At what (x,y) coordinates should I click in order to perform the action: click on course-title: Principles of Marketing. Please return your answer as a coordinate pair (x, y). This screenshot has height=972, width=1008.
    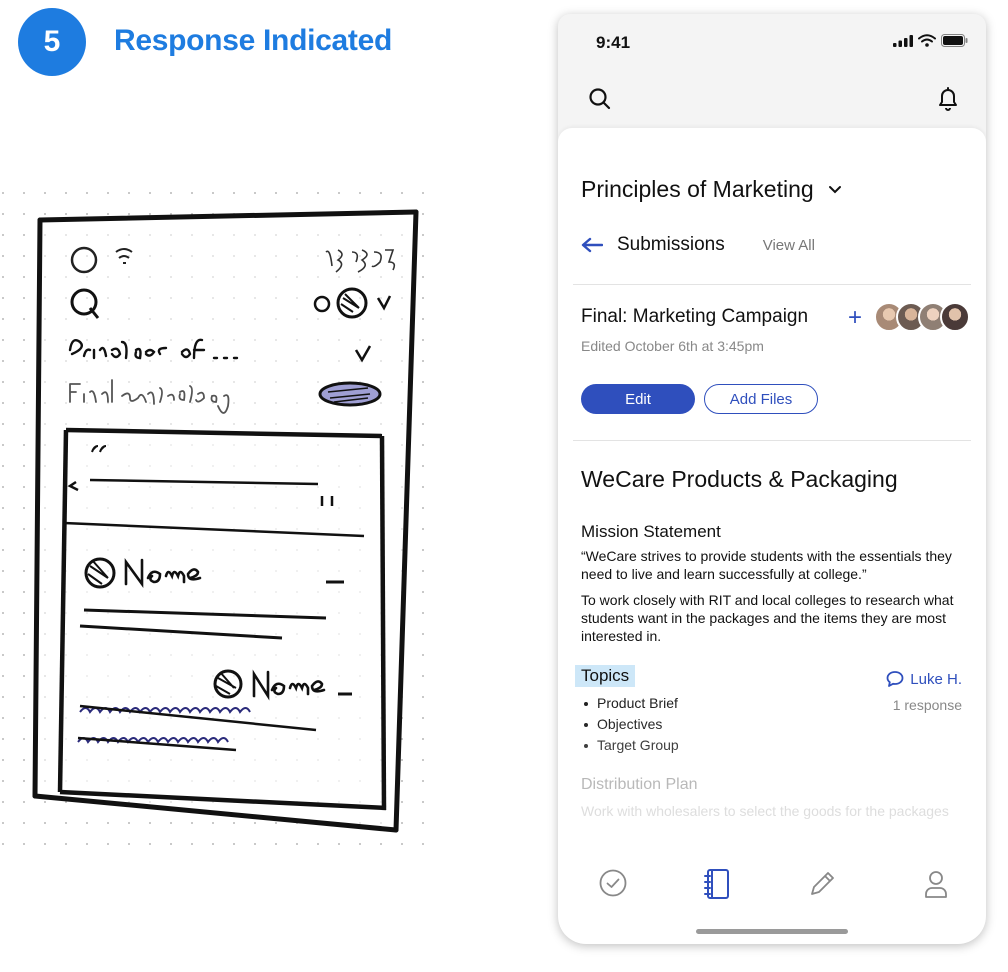
    Looking at the image, I should click on (697, 189).